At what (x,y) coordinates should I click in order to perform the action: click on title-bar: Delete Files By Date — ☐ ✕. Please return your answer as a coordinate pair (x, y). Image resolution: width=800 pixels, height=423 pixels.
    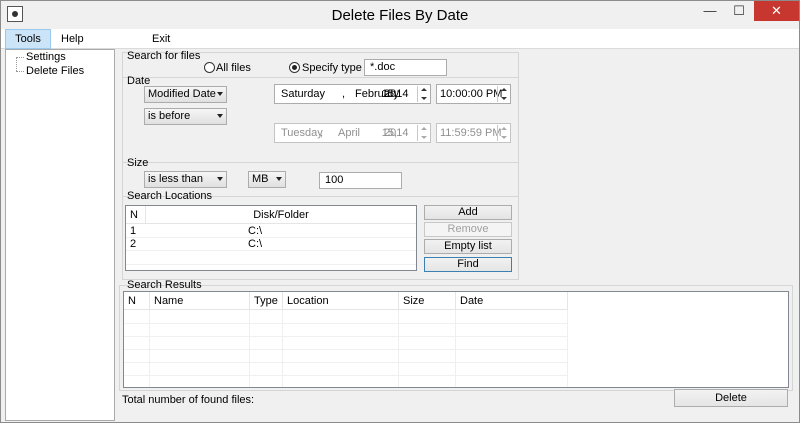
    Looking at the image, I should click on (400, 15).